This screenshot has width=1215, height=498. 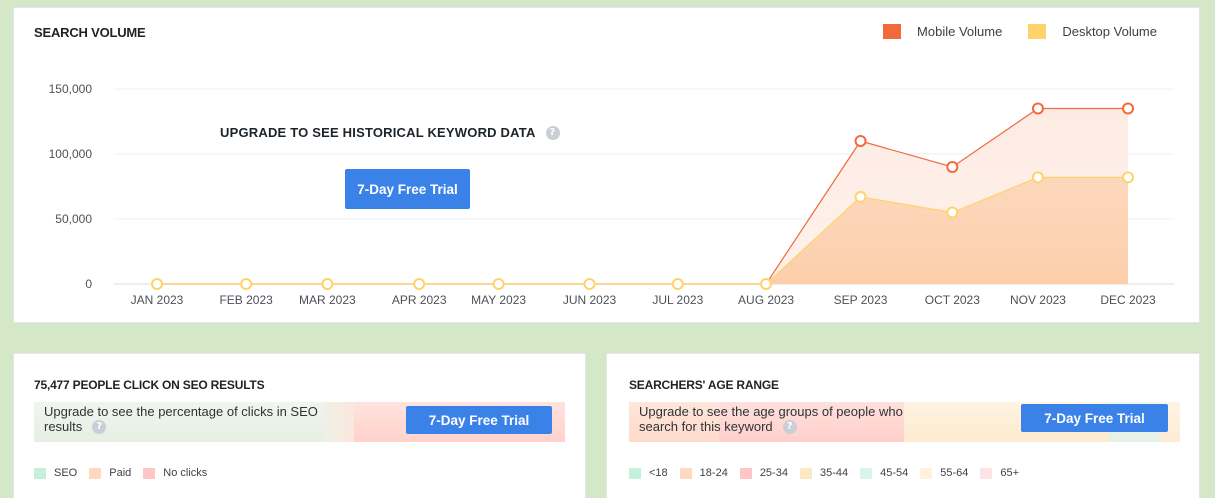 I want to click on y-tick-label: 150,000, so click(x=71, y=89).